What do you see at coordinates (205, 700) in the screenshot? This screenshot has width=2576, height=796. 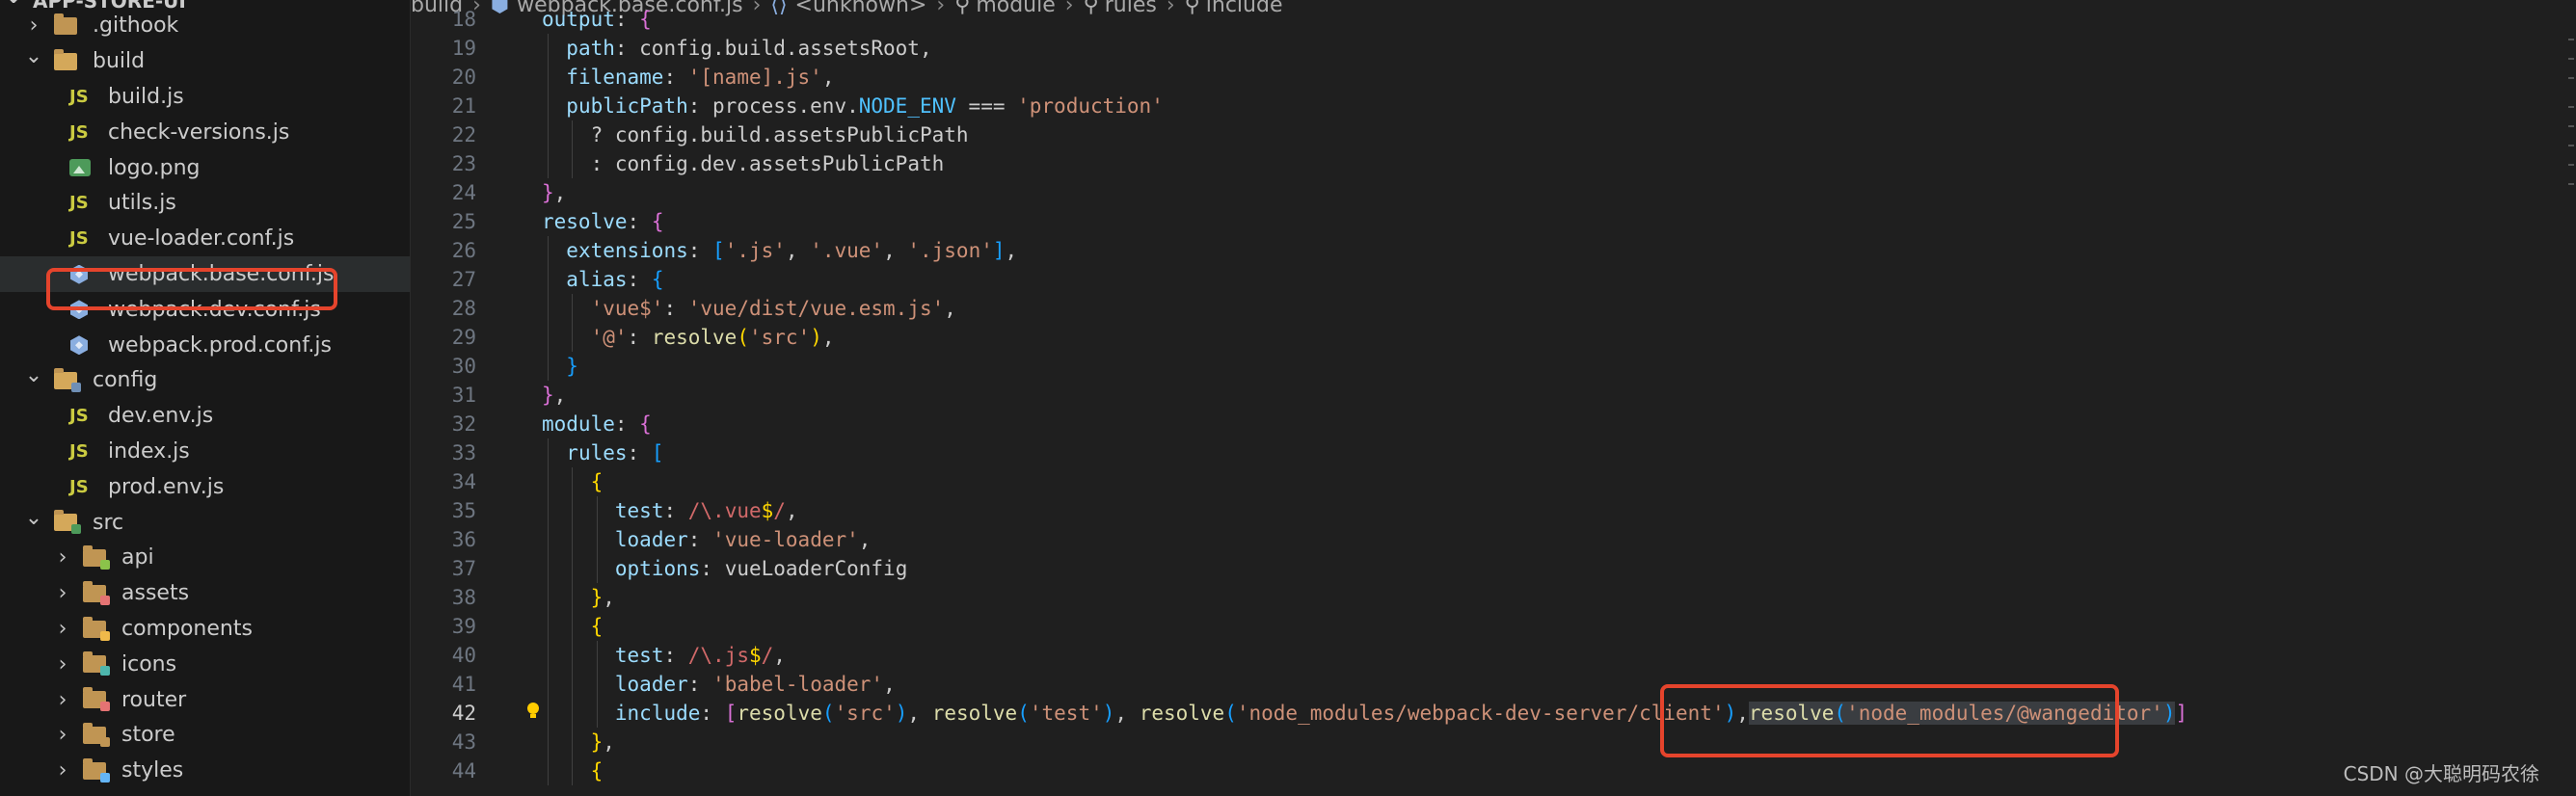 I see `tree-item: › router` at bounding box center [205, 700].